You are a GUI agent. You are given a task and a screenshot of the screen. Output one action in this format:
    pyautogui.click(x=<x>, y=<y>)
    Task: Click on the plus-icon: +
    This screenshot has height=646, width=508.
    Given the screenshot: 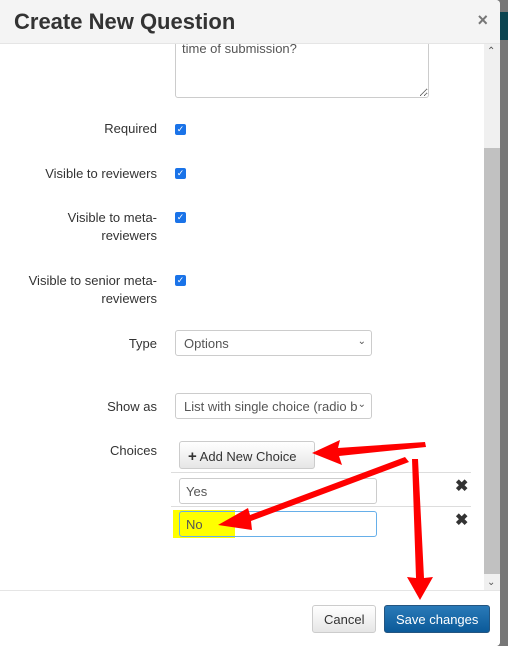 What is the action you would take?
    pyautogui.click(x=192, y=456)
    